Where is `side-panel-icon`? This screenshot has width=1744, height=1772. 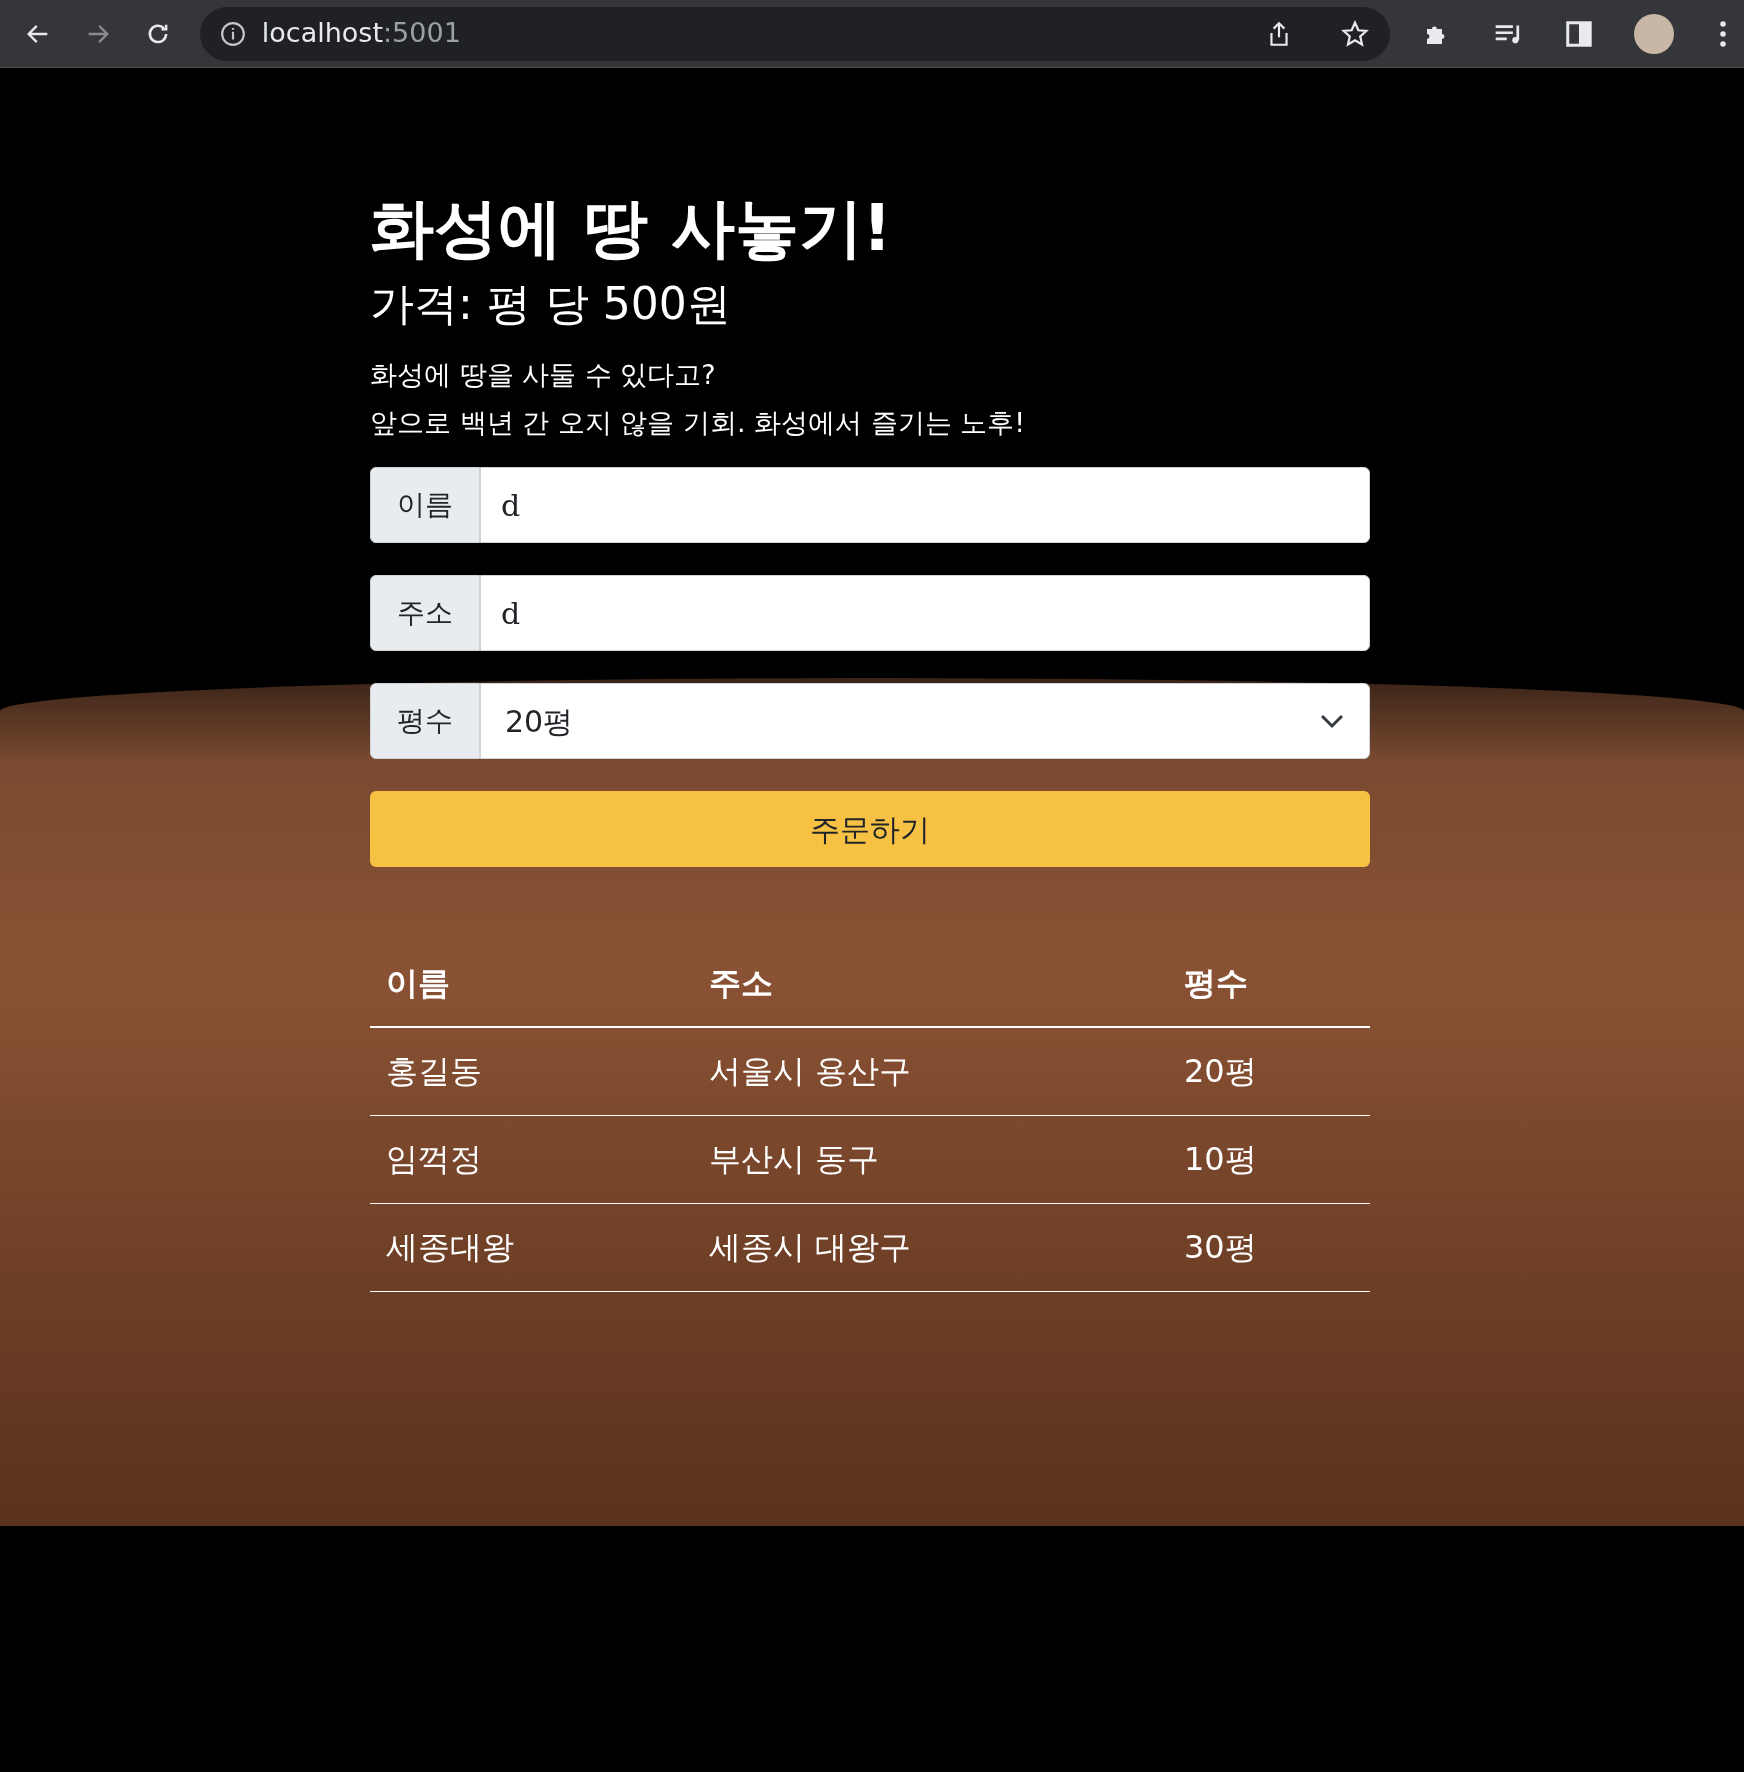
side-panel-icon is located at coordinates (1579, 33).